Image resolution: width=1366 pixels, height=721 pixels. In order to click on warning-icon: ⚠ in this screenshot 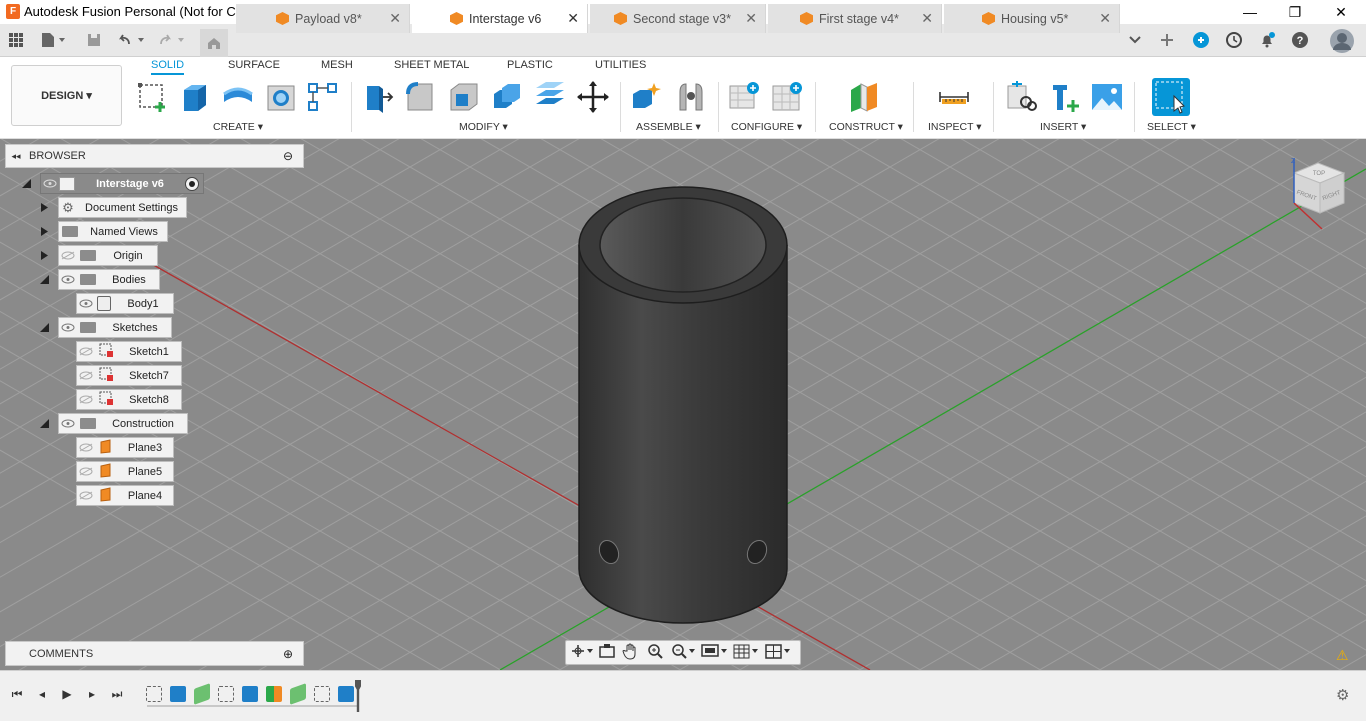, I will do `click(1344, 655)`.